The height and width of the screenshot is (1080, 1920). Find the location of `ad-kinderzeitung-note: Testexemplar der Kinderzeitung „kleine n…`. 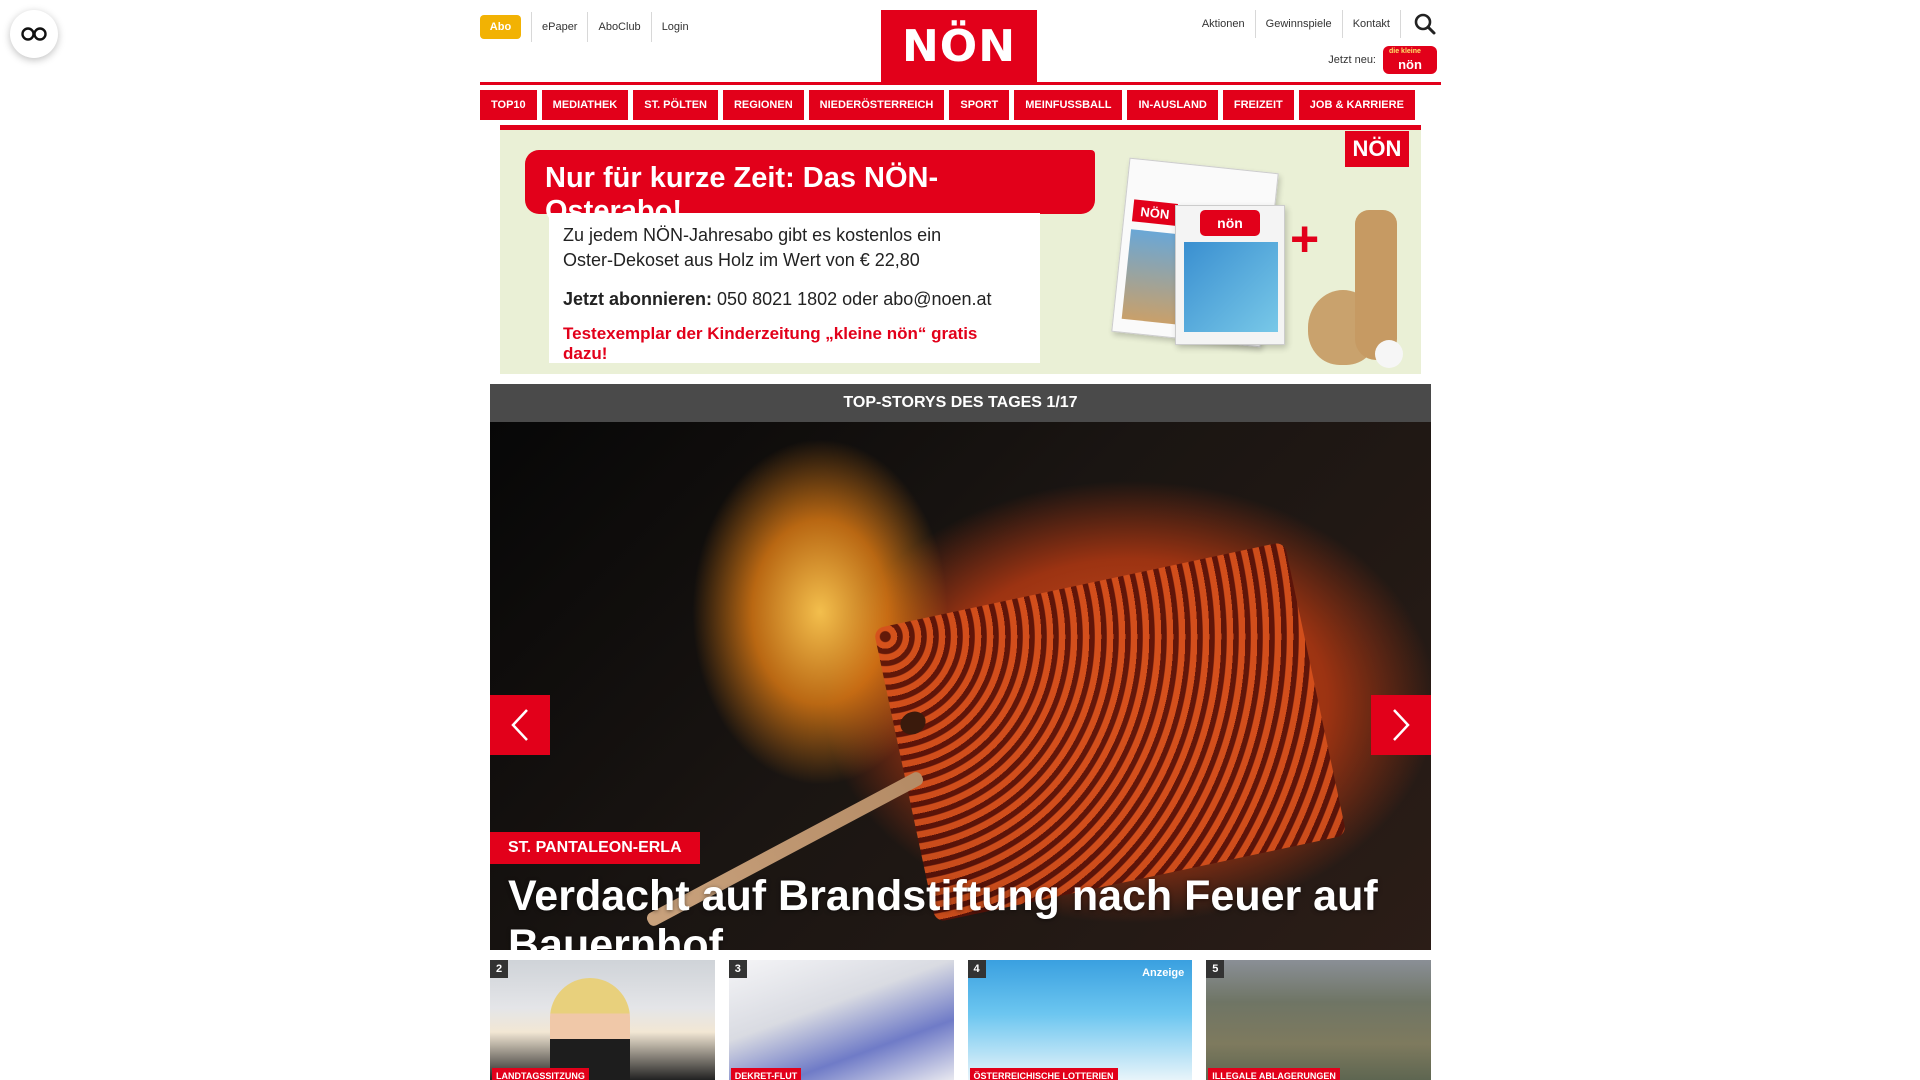

ad-kinderzeitung-note: Testexemplar der Kinderzeitung „kleine n… is located at coordinates (770, 343).